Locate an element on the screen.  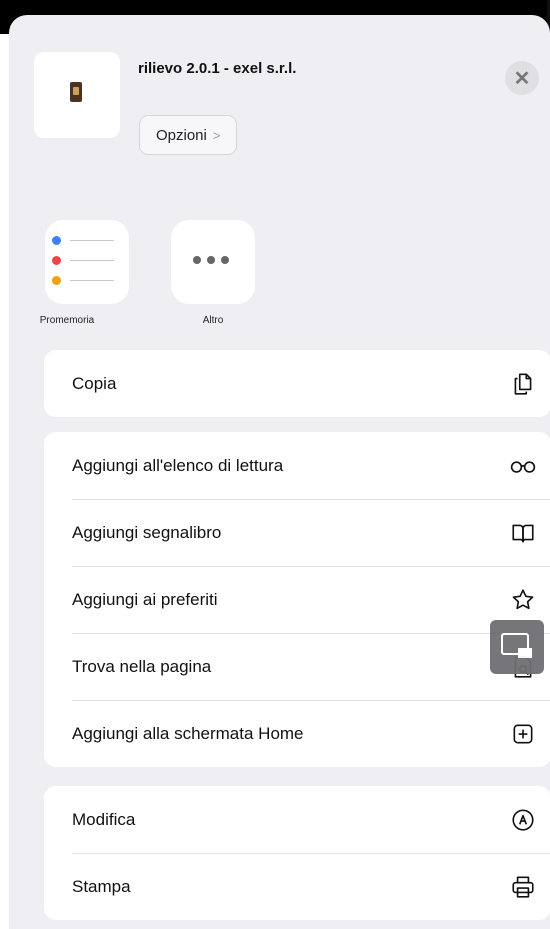
copy-icon is located at coordinates (523, 384).